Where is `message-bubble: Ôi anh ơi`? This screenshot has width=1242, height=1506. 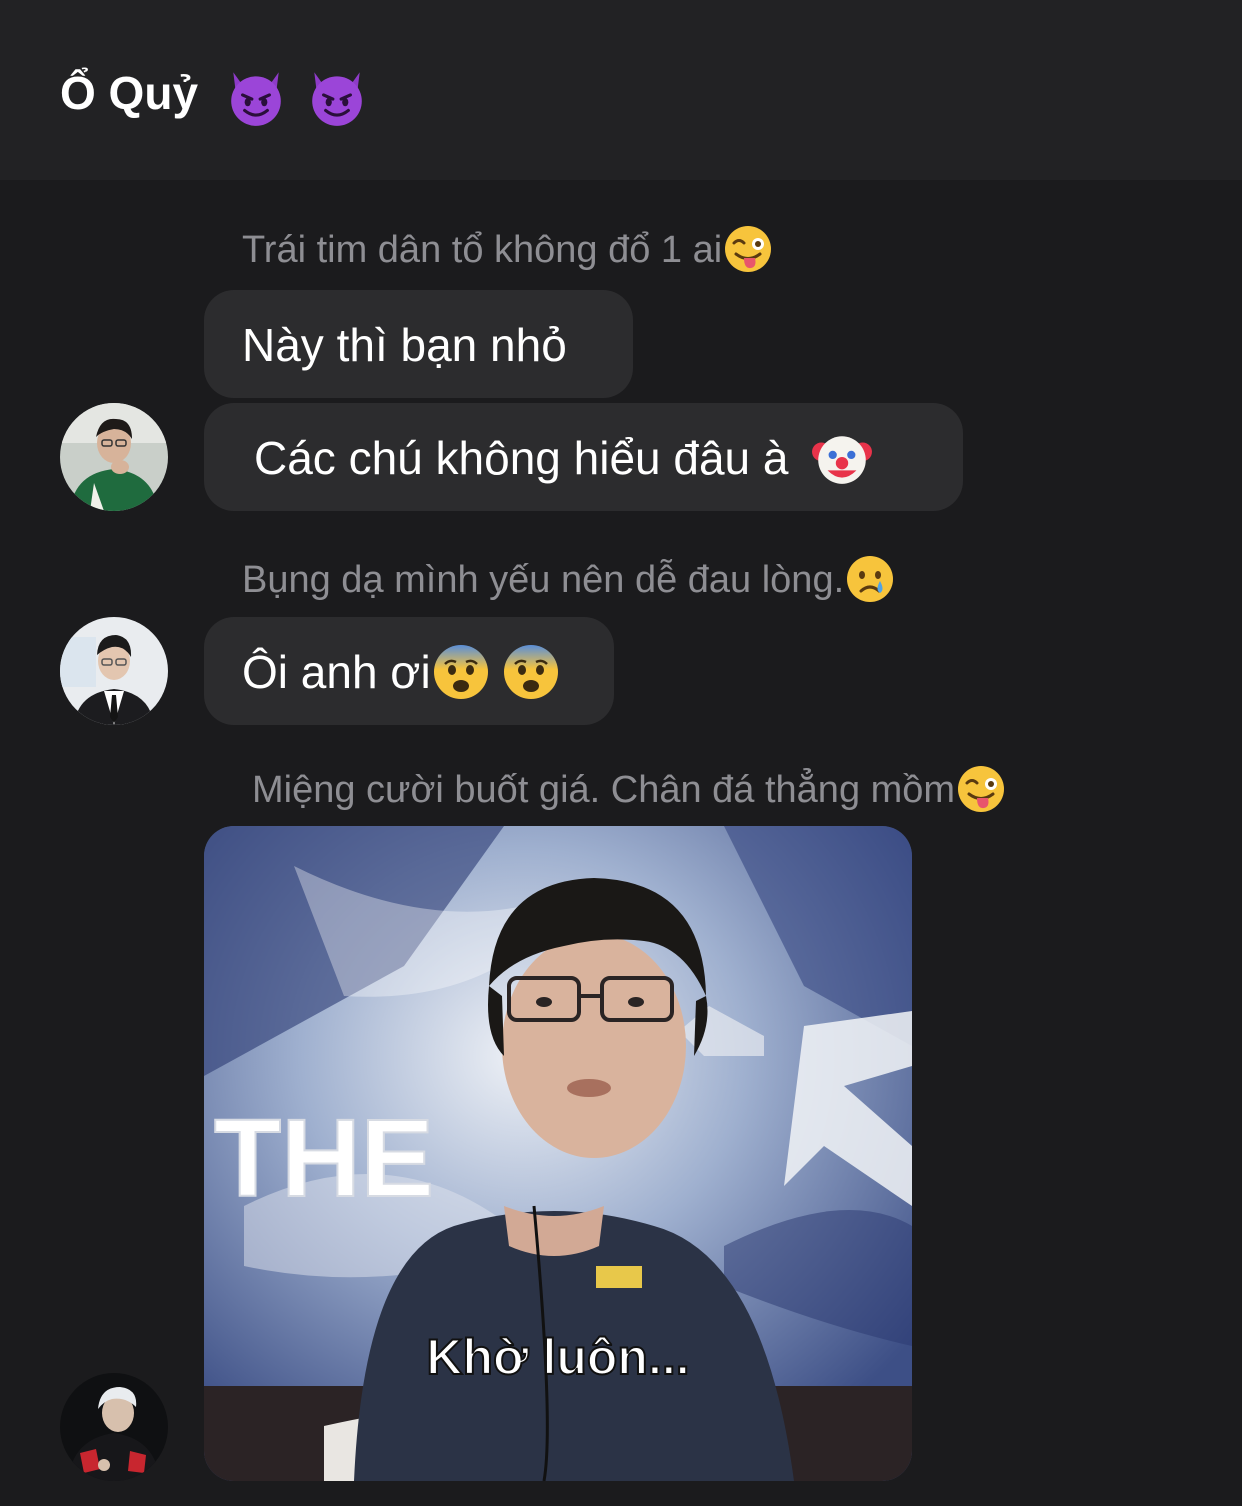 message-bubble: Ôi anh ơi is located at coordinates (409, 671).